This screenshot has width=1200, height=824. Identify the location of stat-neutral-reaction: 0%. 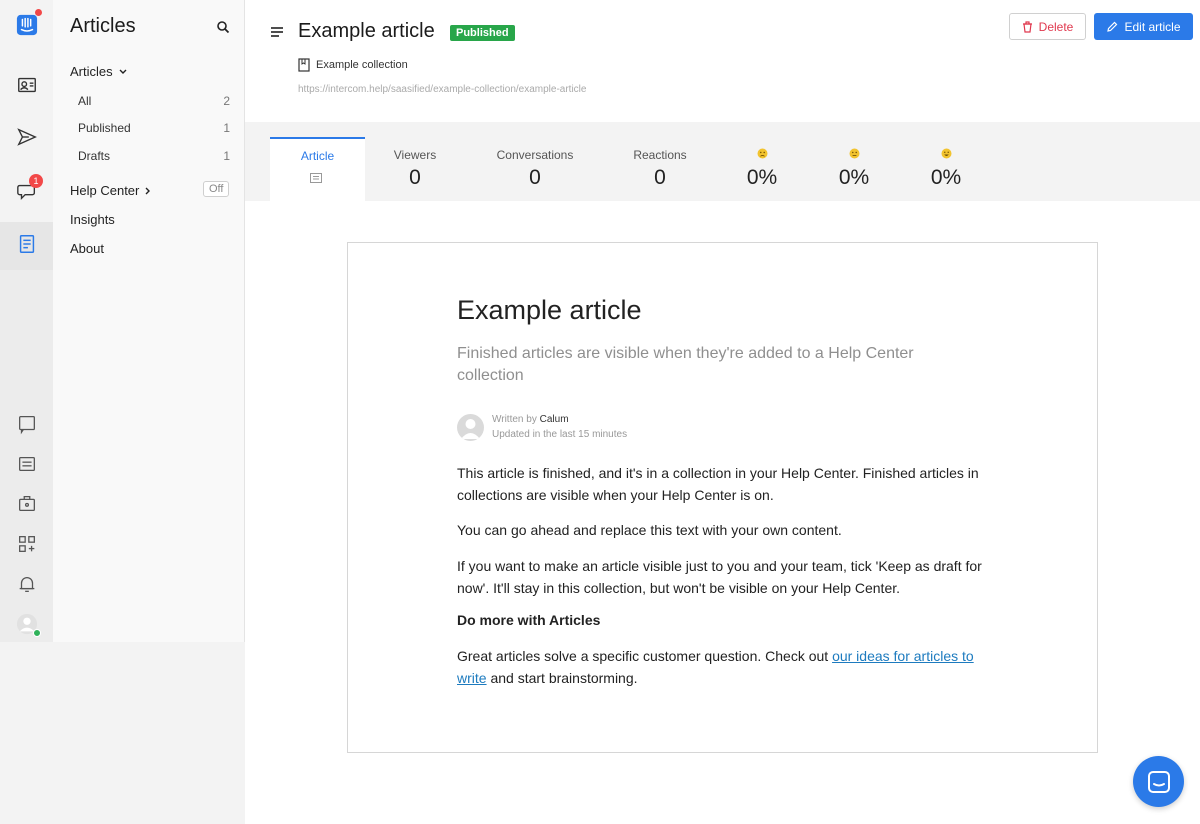
(854, 169).